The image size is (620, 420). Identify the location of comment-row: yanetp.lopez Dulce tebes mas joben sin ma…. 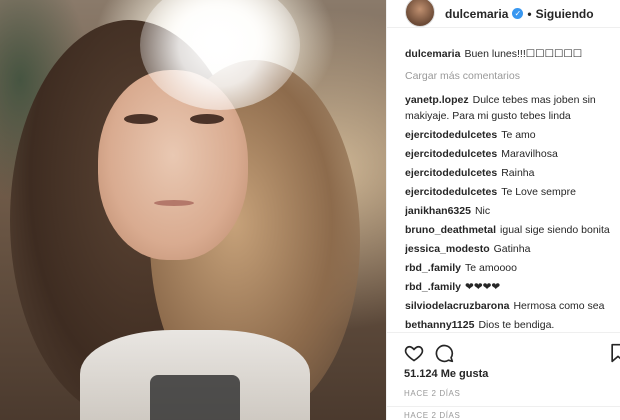
(512, 108).